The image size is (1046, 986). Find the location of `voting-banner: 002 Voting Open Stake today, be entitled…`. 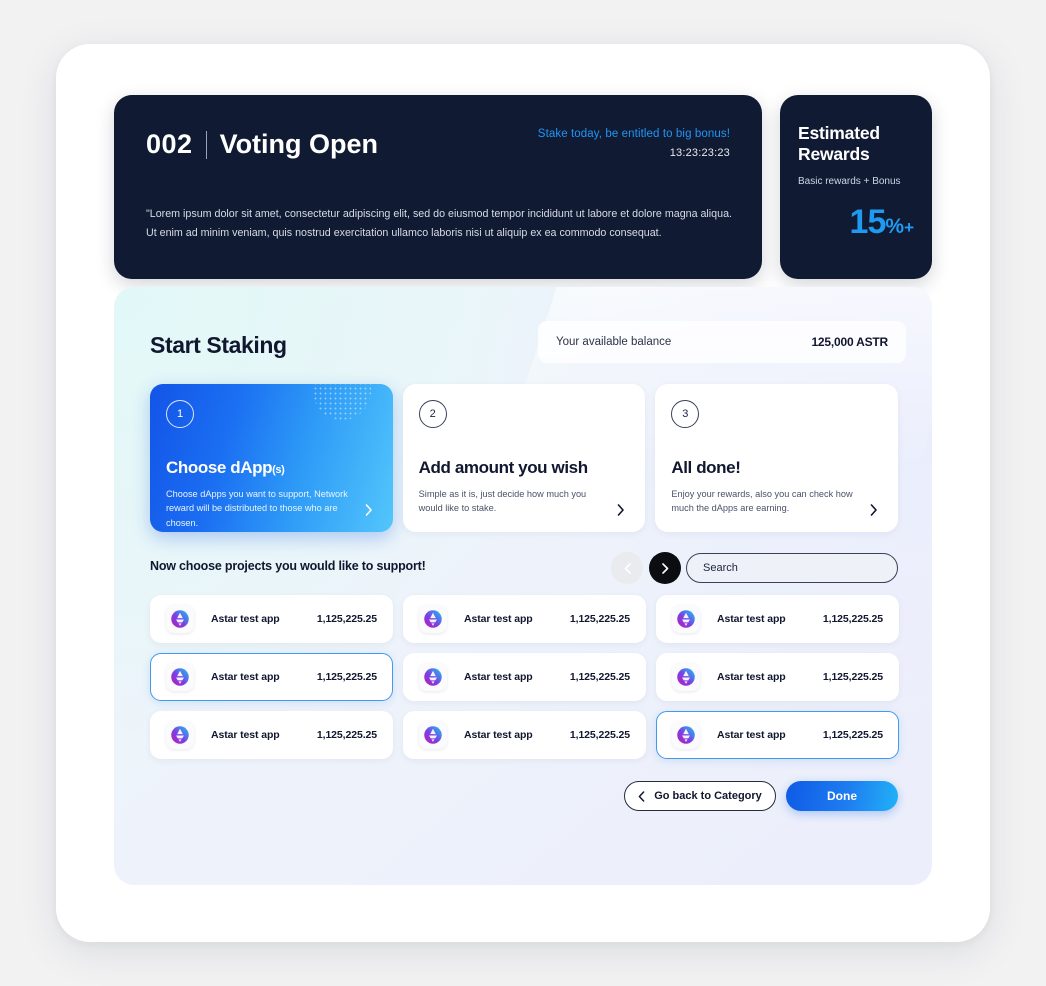

voting-banner: 002 Voting Open Stake today, be entitled… is located at coordinates (438, 187).